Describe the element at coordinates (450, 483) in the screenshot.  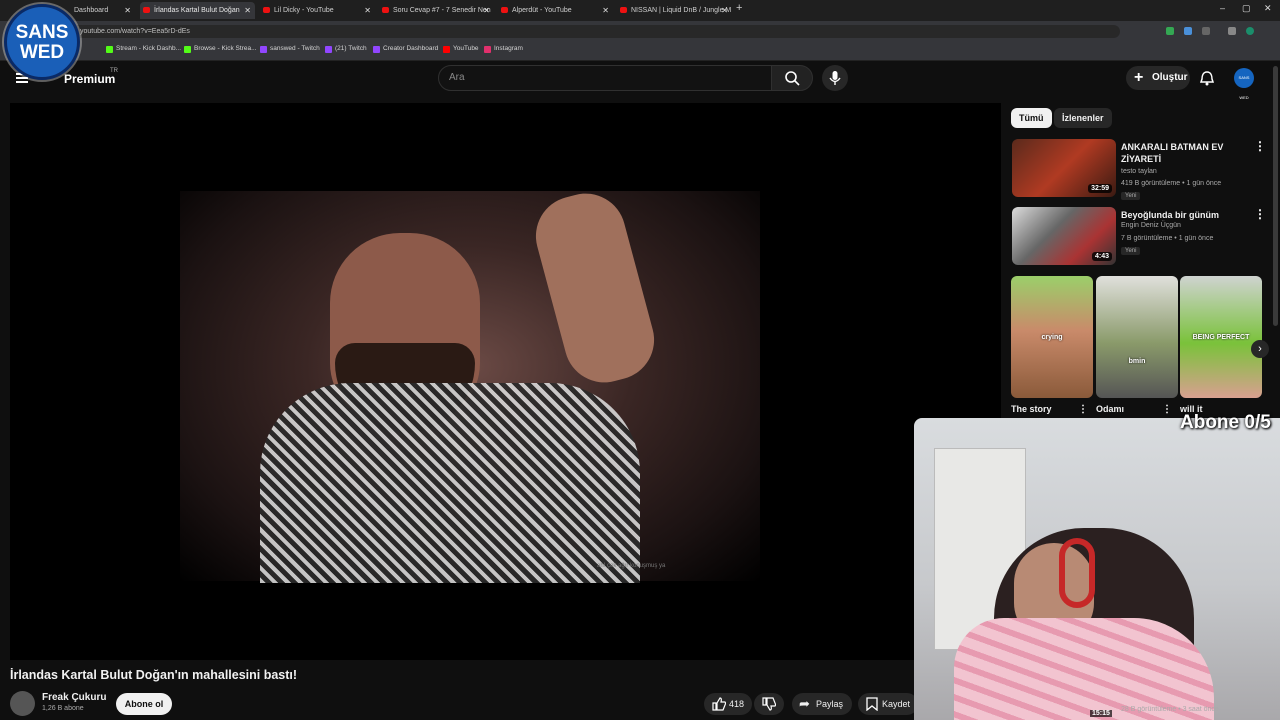
I see `video-frame` at that location.